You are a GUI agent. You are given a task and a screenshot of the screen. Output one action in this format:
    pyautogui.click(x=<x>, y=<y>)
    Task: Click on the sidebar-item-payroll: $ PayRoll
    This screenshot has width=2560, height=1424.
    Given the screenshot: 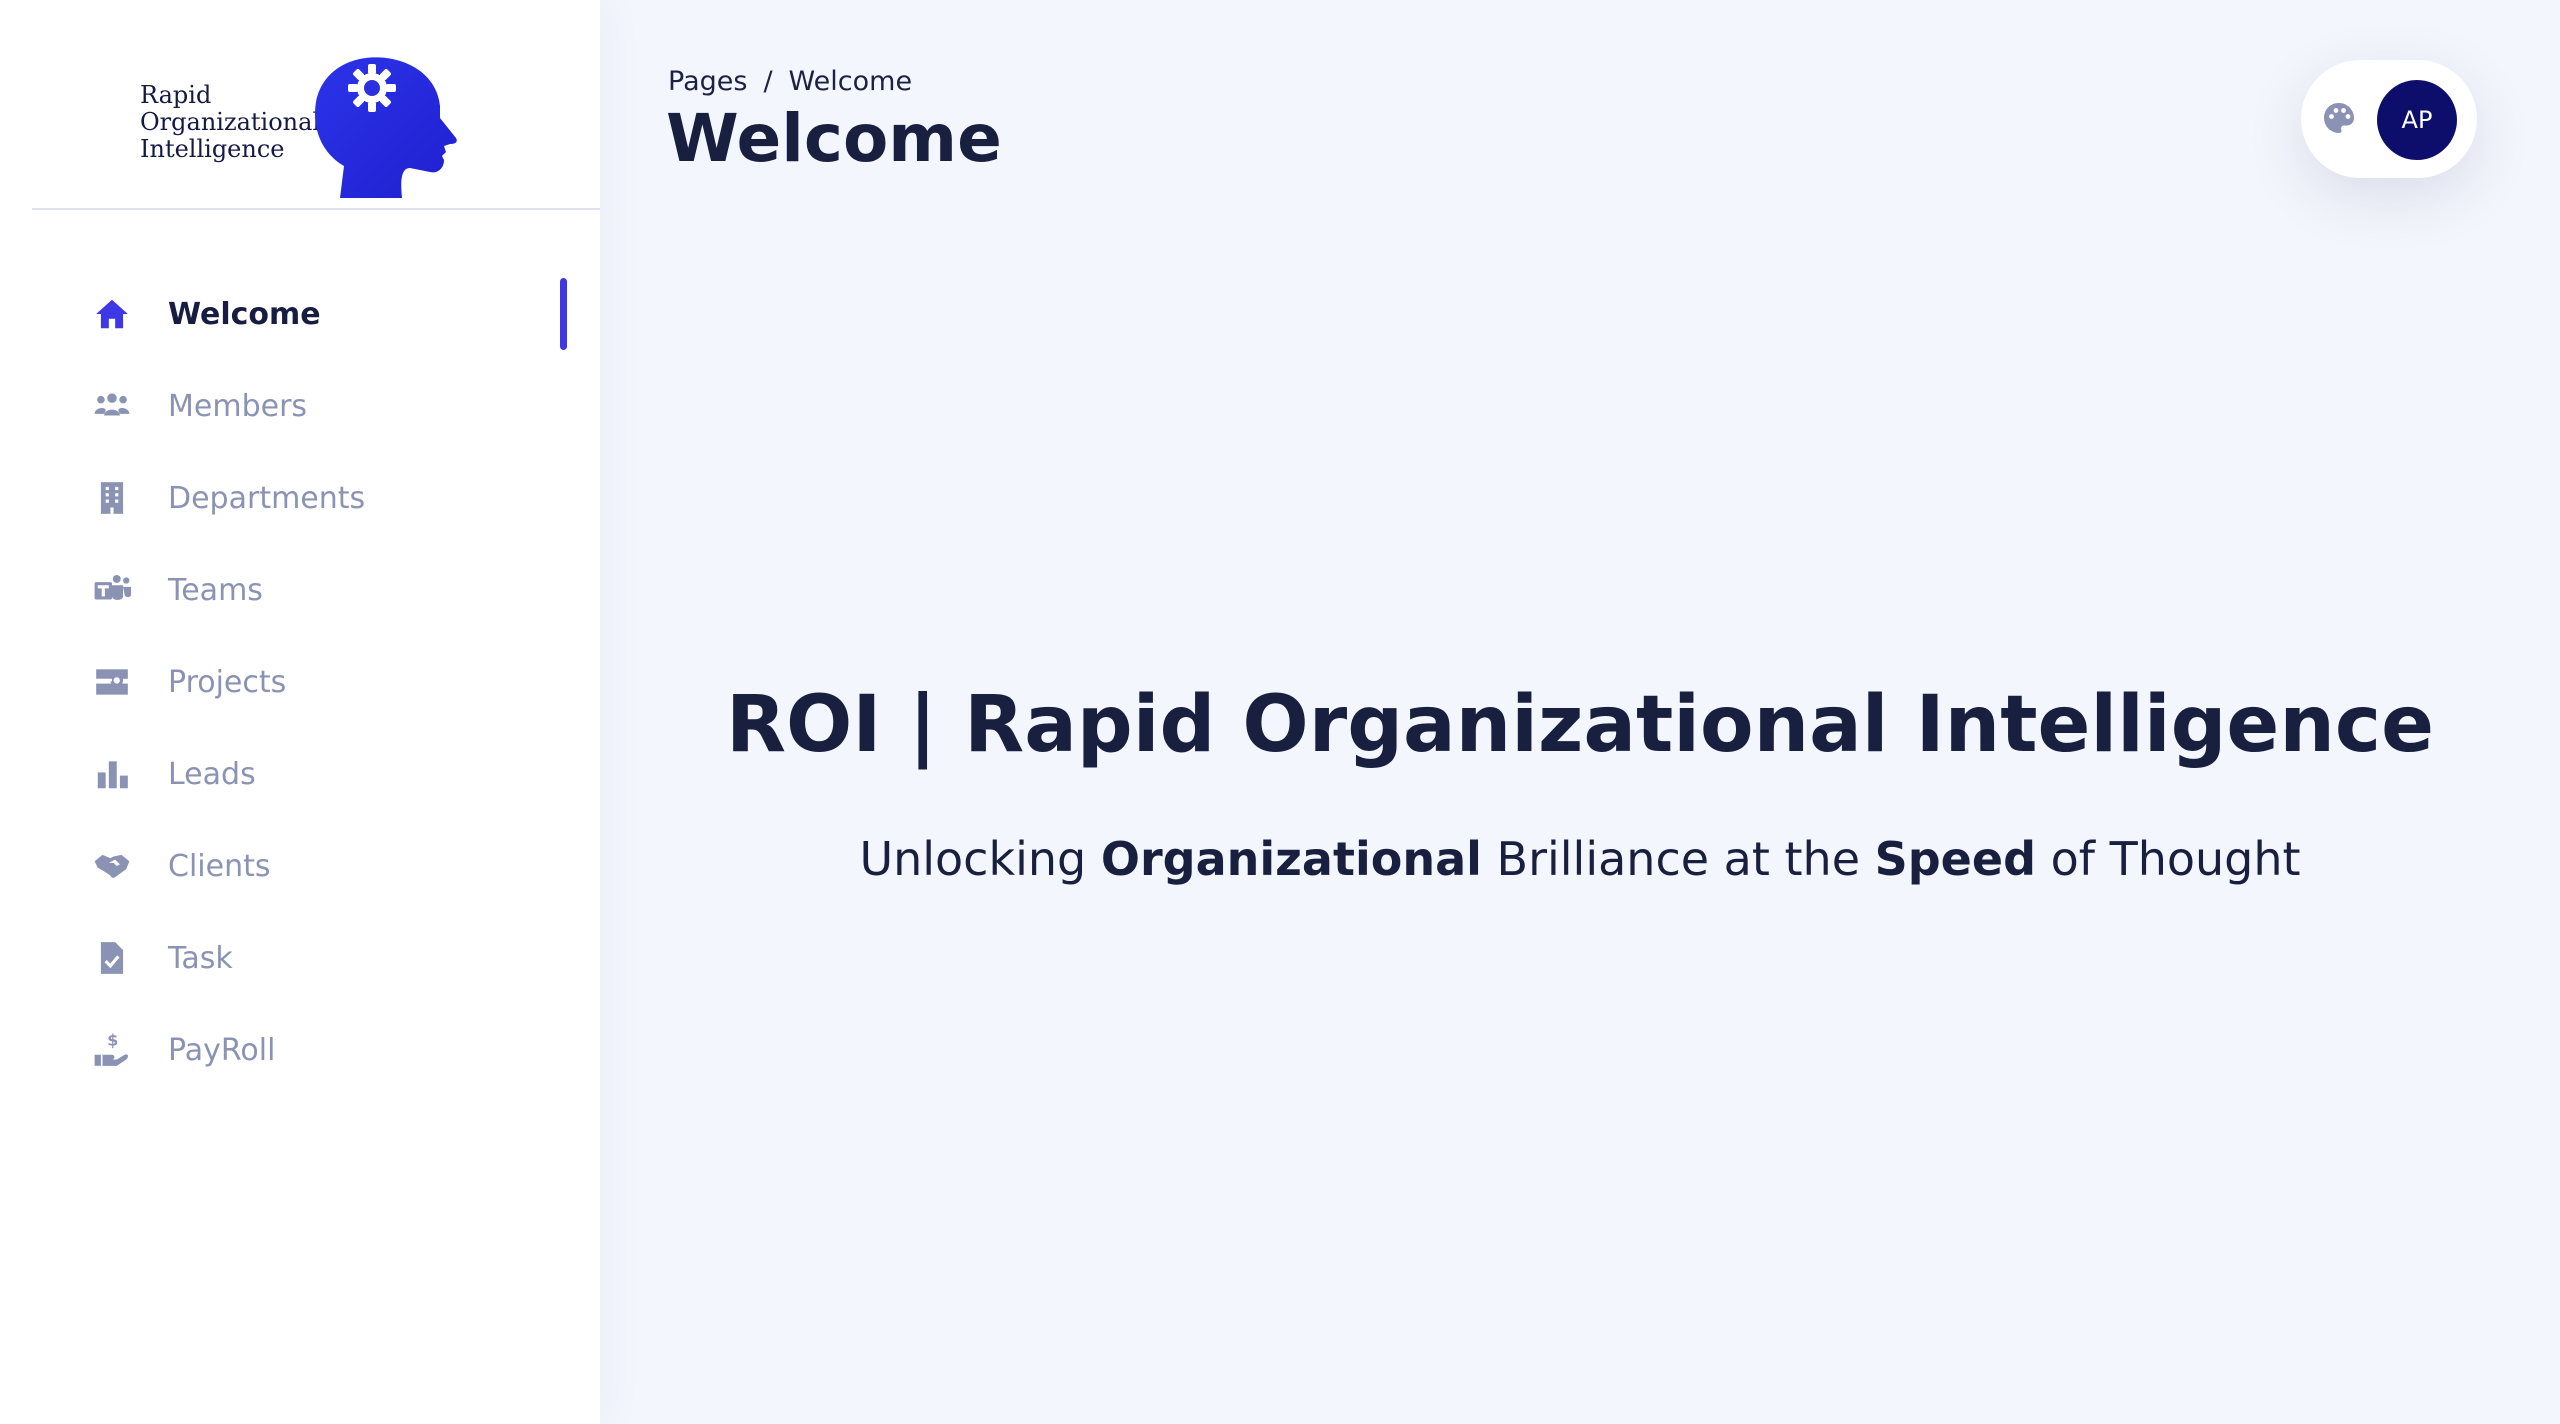 What is the action you would take?
    pyautogui.click(x=300, y=1050)
    